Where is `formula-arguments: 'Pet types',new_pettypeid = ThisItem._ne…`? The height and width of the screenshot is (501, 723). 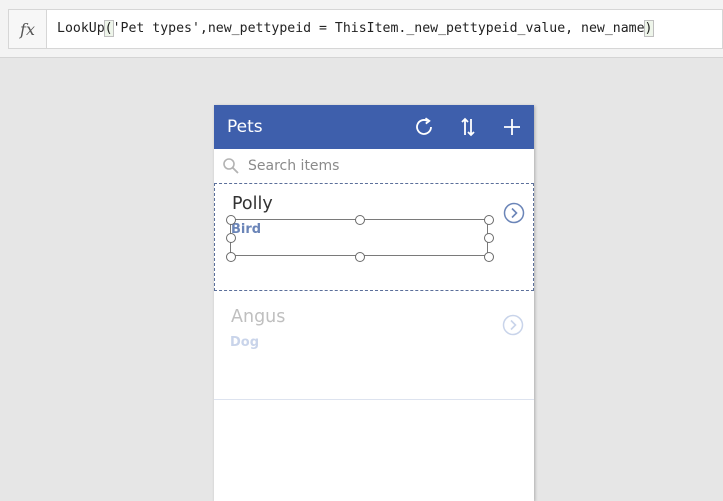
formula-arguments: 'Pet types',new_pettypeid = ThisItem._ne… is located at coordinates (378, 28).